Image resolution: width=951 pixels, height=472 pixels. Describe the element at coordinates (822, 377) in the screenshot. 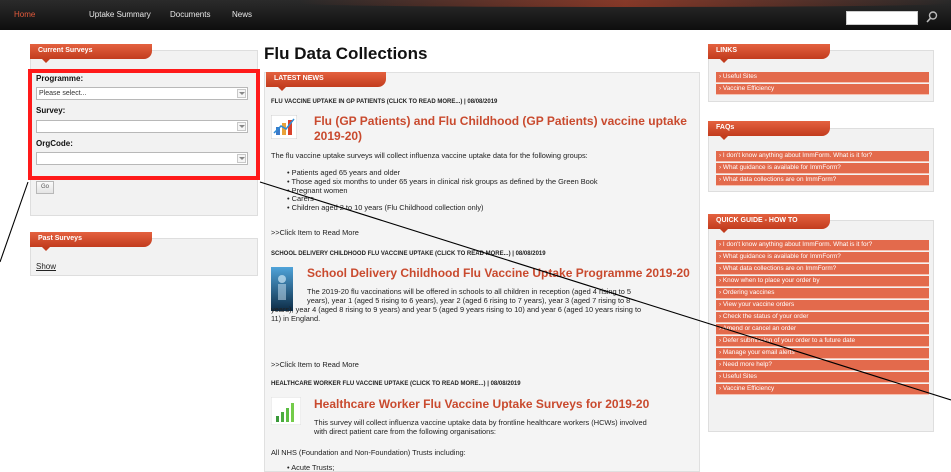

I see `guide-item: Useful Sites` at that location.